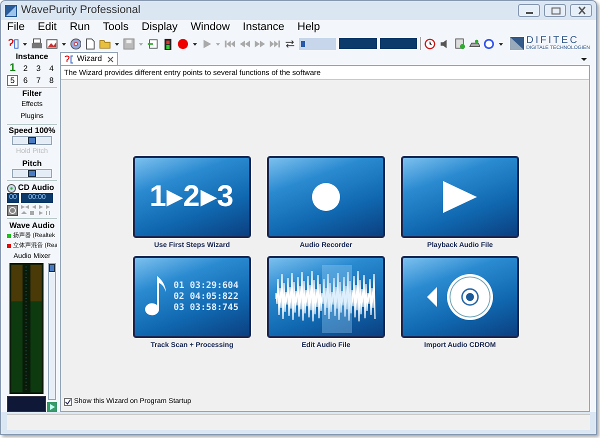 This screenshot has width=600, height=438. Describe the element at coordinates (206, 286) in the screenshot. I see `track-time: 01 03:29:604` at that location.